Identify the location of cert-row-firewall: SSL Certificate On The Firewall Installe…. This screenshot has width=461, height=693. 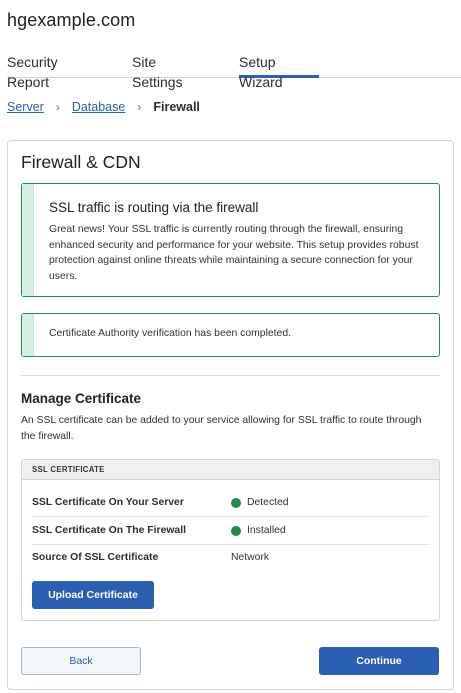
(231, 531).